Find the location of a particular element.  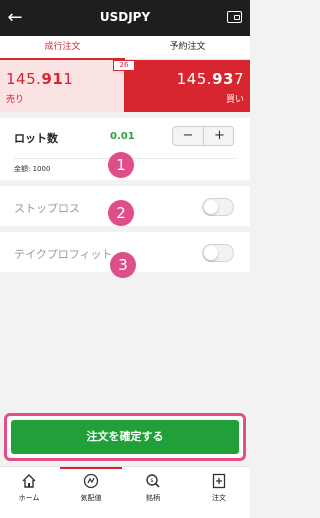

order-type-tabs: 成行注文 予約注文 is located at coordinates (125, 48).